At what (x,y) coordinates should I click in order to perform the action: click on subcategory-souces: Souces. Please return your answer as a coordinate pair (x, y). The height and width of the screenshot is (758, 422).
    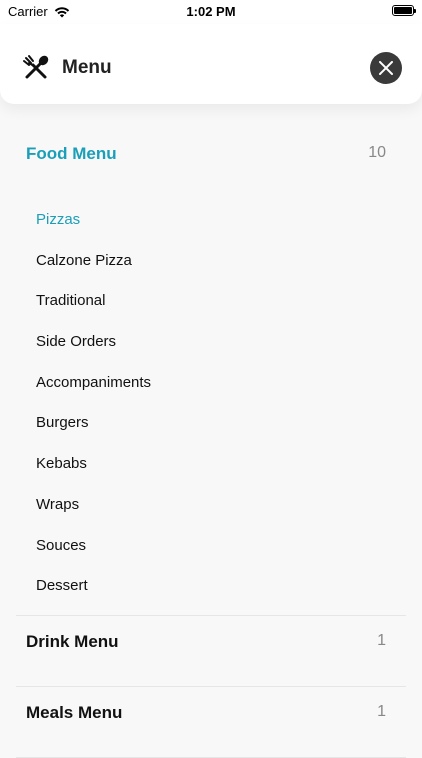
    Looking at the image, I should click on (211, 546).